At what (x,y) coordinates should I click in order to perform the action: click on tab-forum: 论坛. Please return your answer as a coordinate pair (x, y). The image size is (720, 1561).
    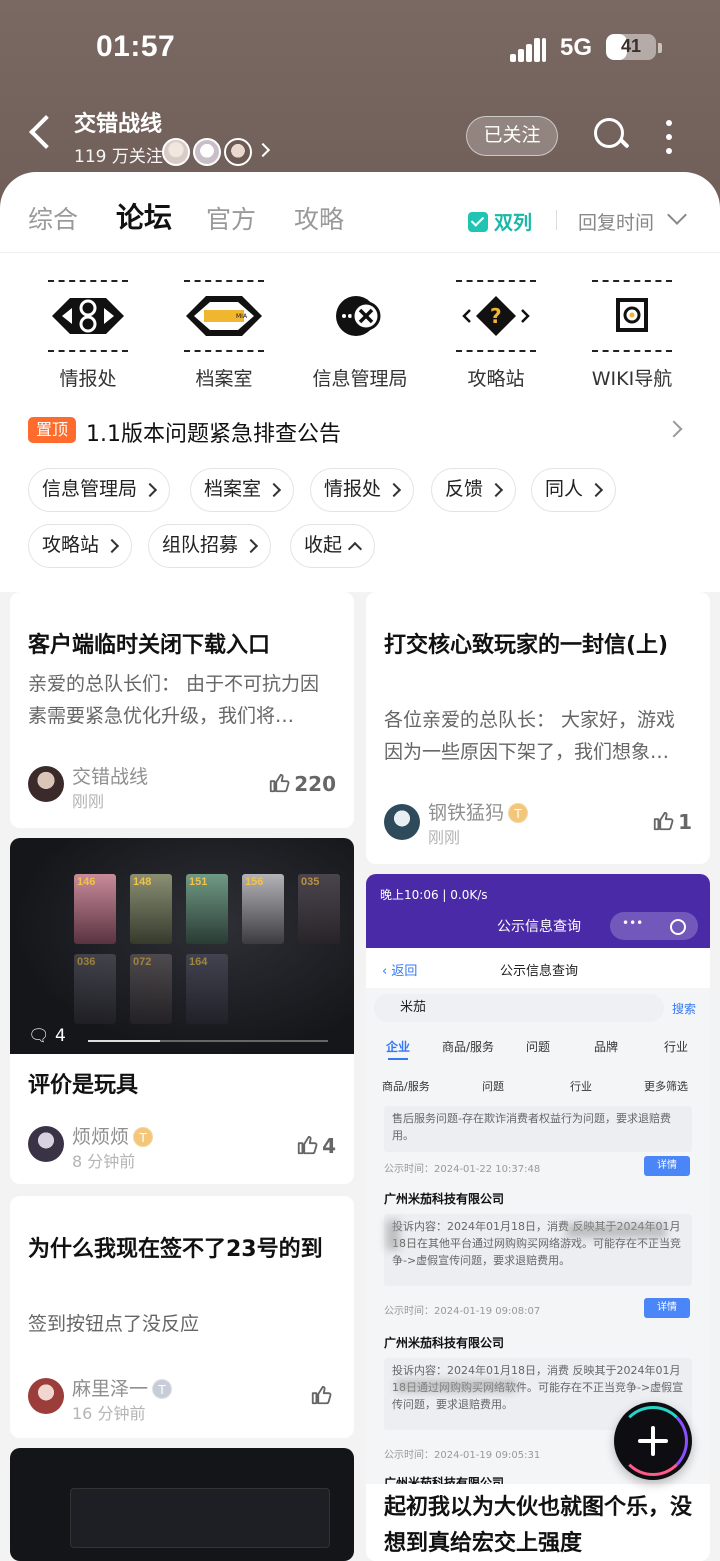
    Looking at the image, I should click on (144, 216).